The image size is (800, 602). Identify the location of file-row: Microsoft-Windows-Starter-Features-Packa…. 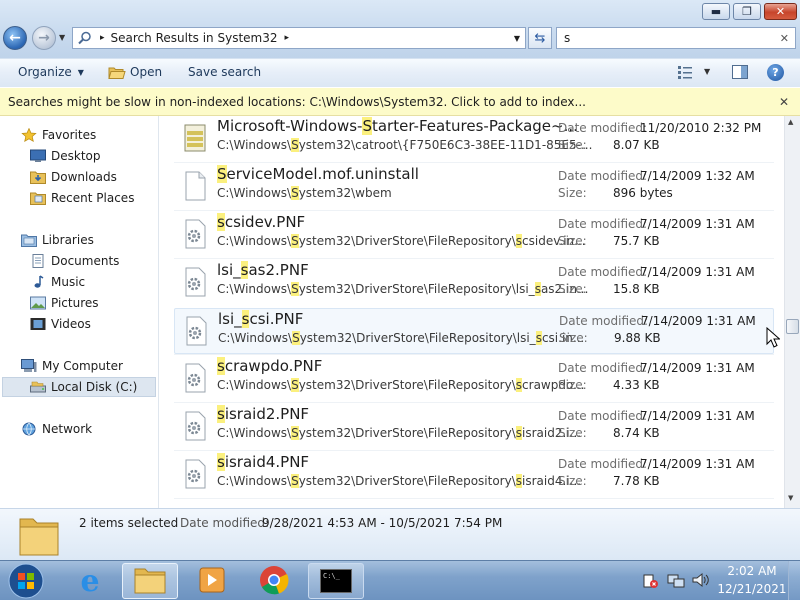
(474, 139).